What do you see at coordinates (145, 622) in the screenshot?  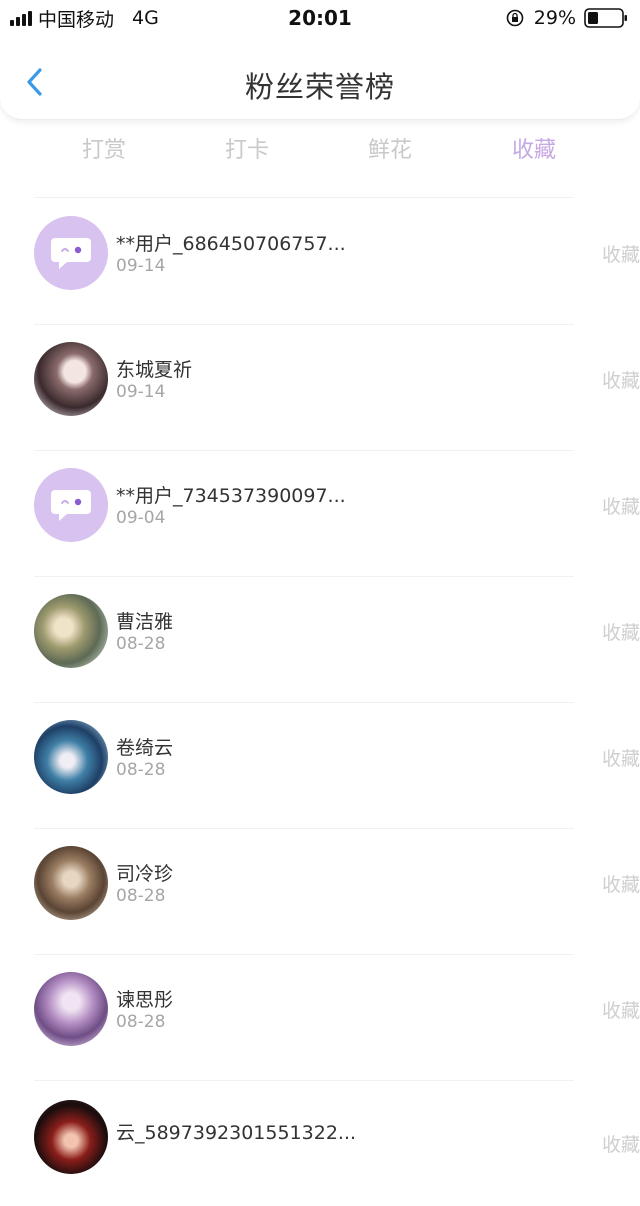 I see `fan-name: 曹洁雅` at bounding box center [145, 622].